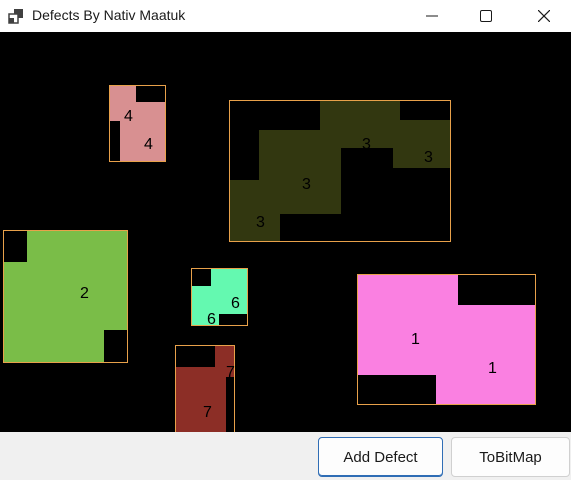  Describe the element at coordinates (84, 293) in the screenshot. I see `defect-label: 2` at that location.